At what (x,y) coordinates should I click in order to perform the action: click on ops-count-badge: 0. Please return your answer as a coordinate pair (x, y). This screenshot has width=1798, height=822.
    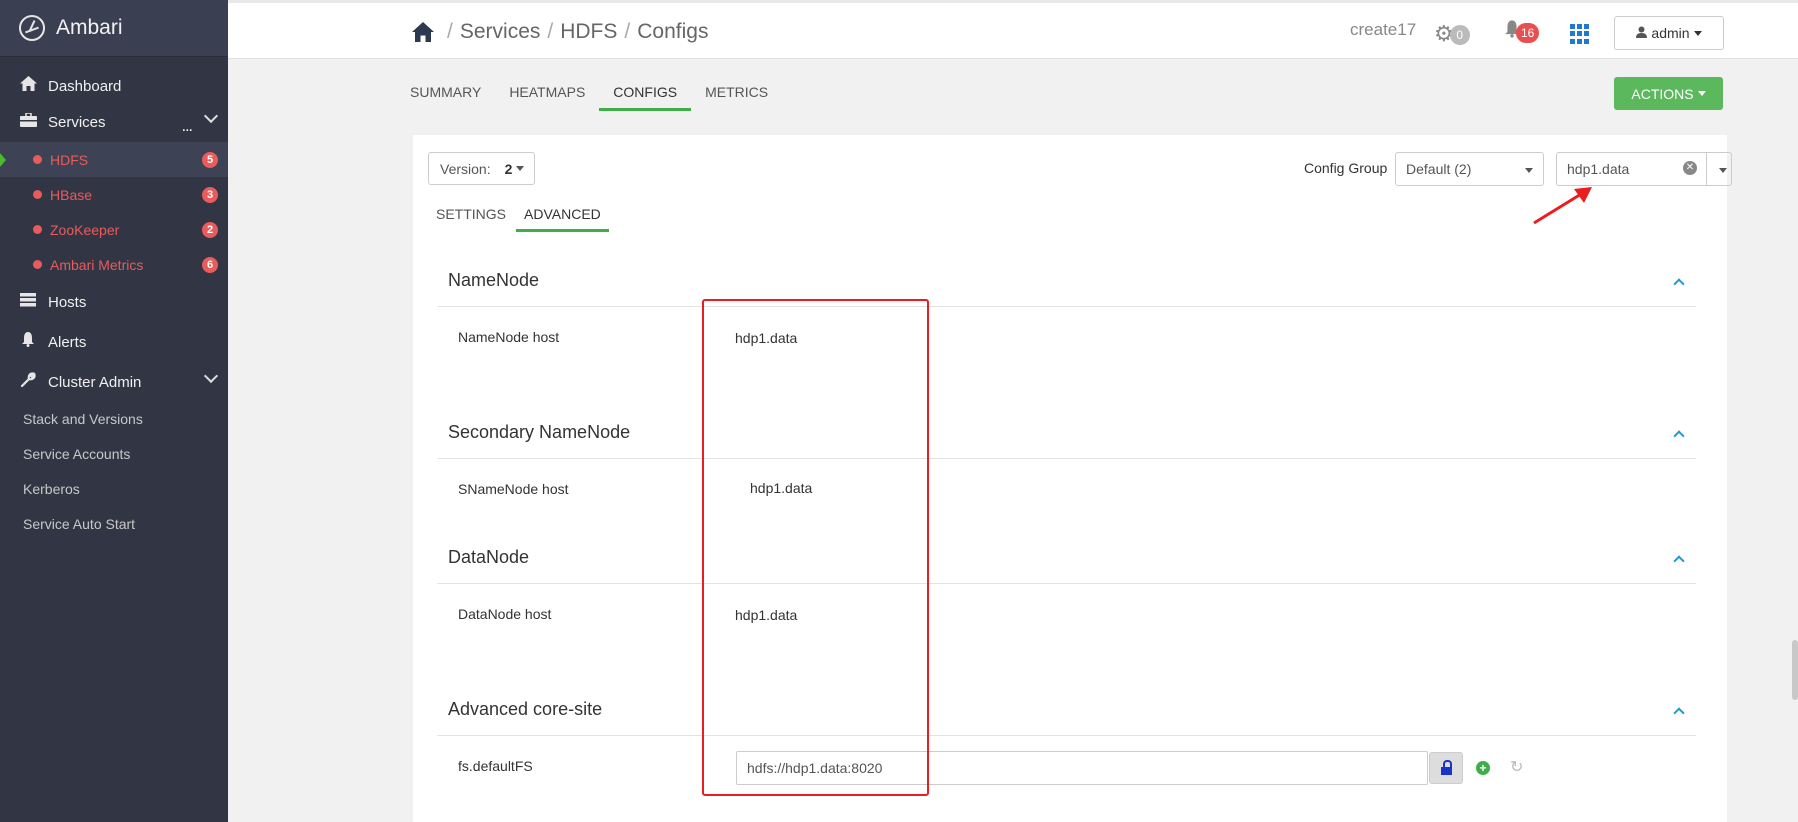
    Looking at the image, I should click on (1459, 35).